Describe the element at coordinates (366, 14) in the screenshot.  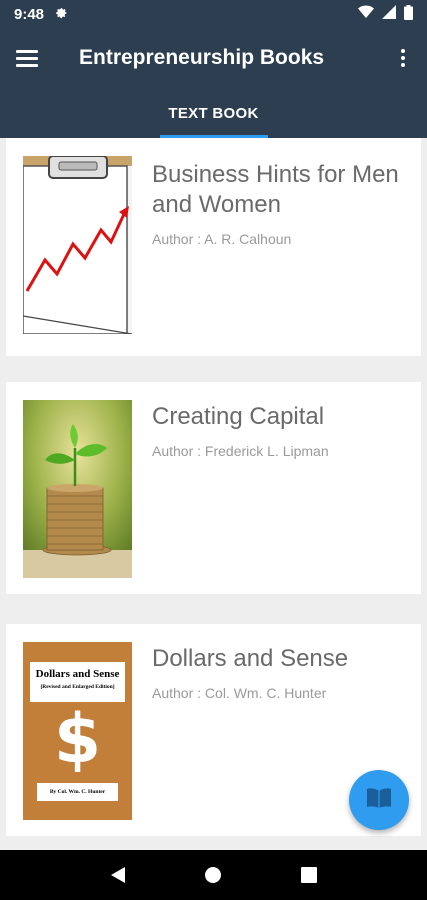
I see `wifi-icon` at that location.